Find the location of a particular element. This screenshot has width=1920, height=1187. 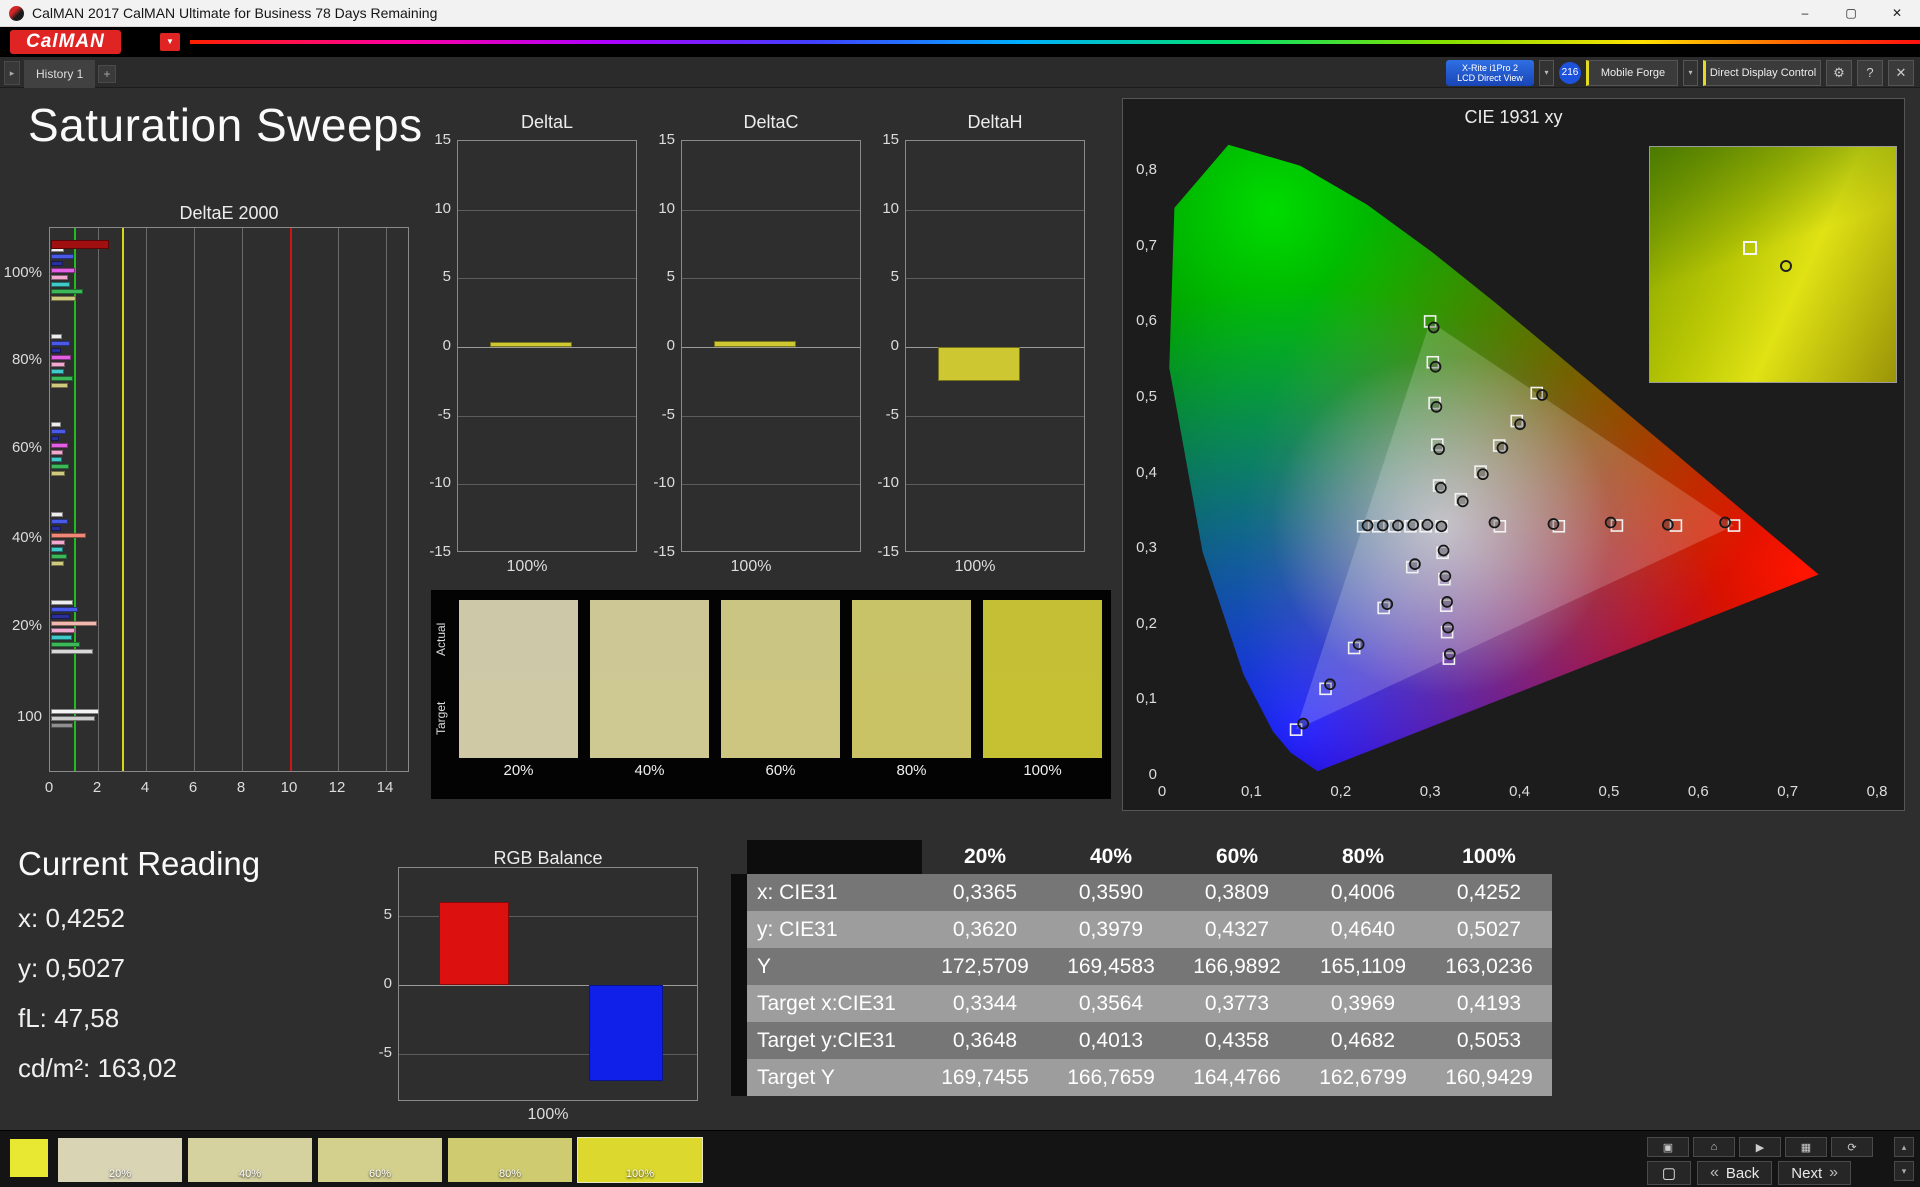

target-row-label: Target is located at coordinates (441, 718).